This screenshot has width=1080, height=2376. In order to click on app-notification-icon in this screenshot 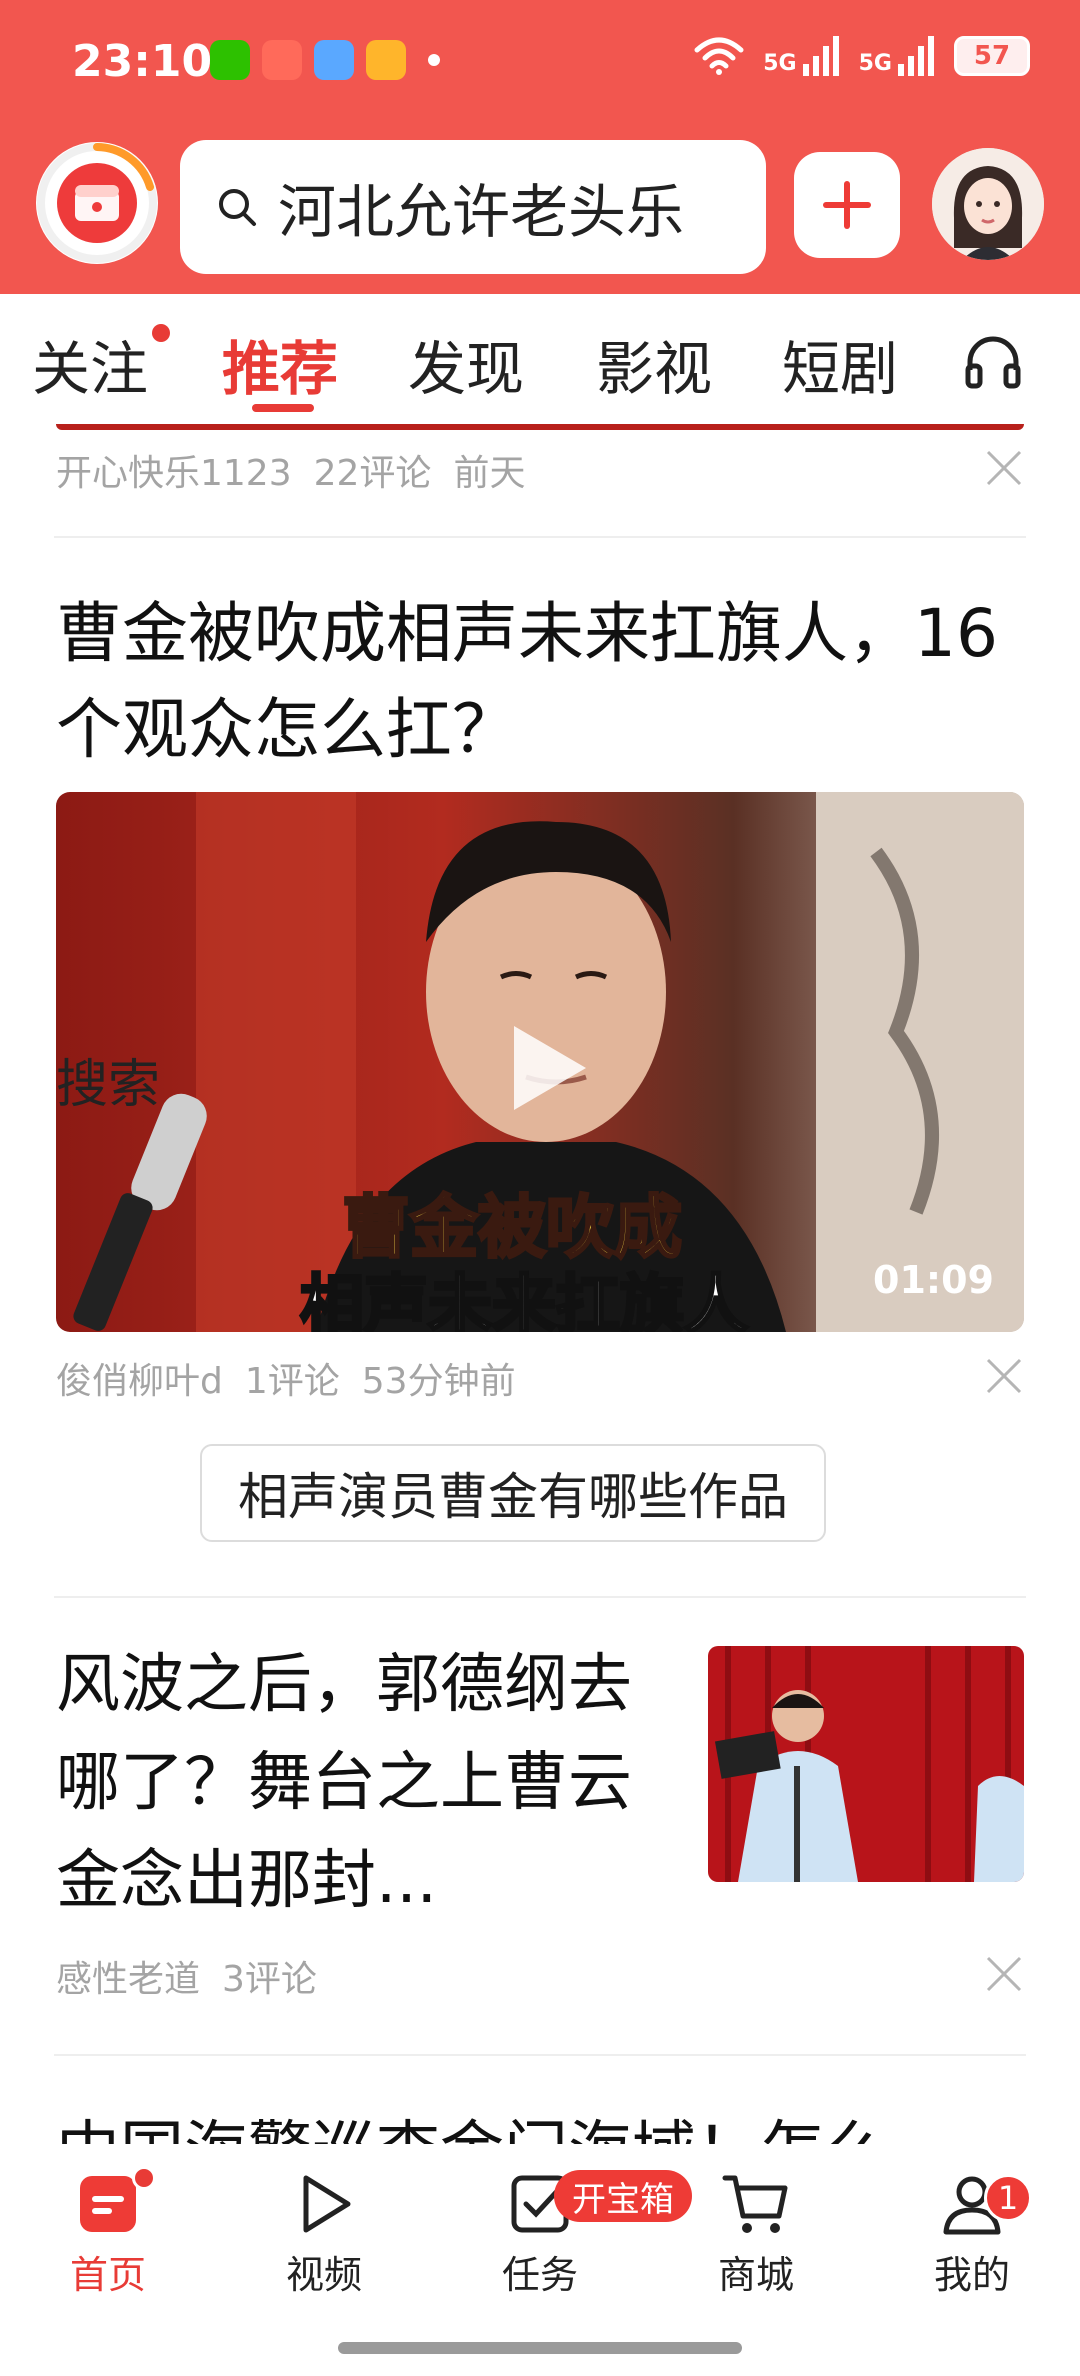, I will do `click(282, 60)`.